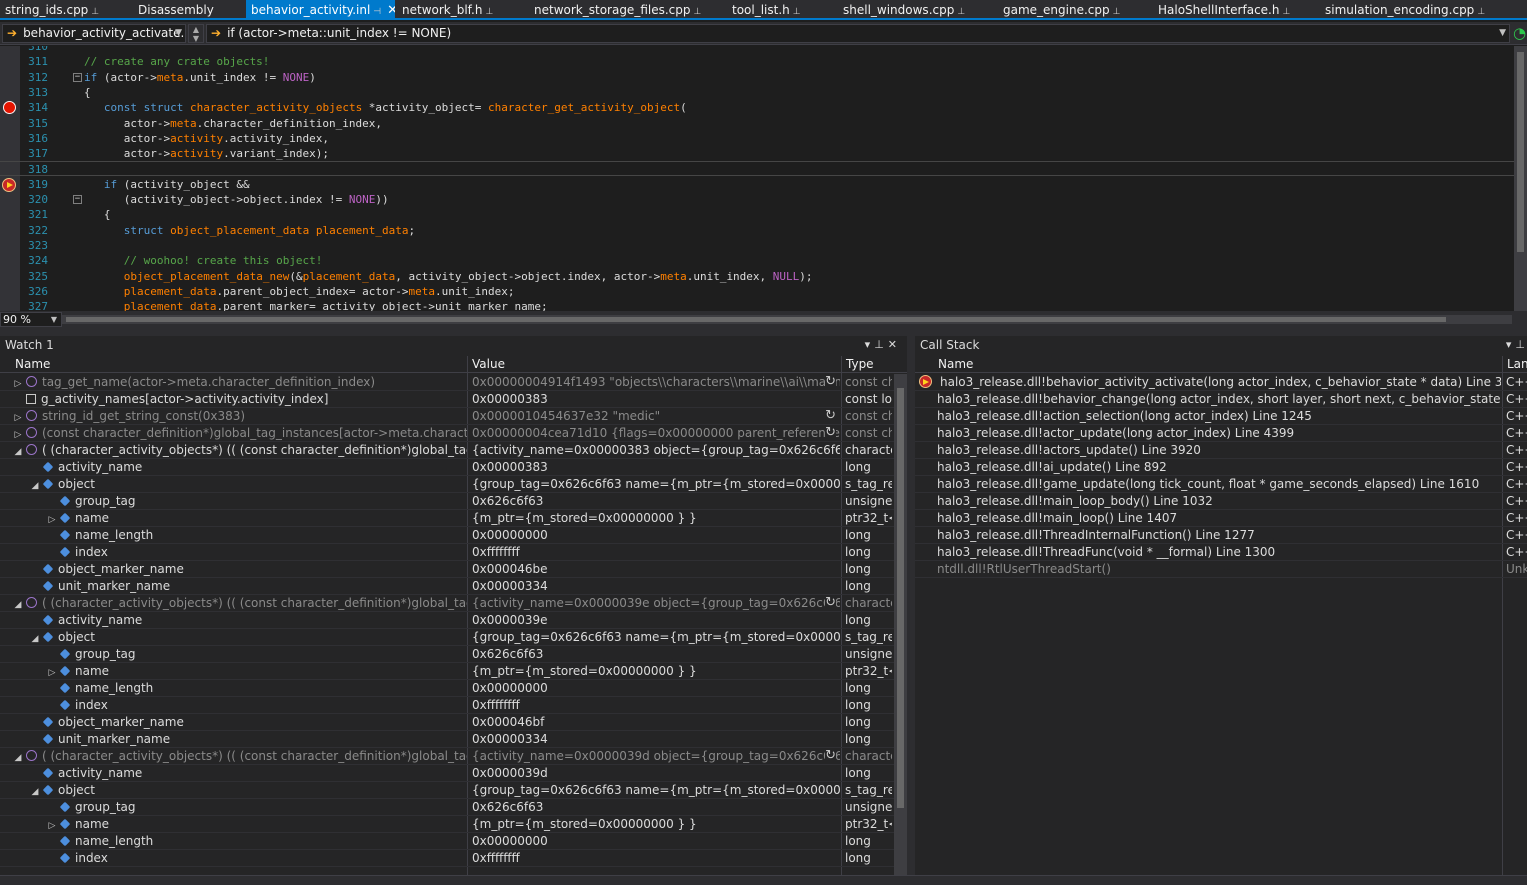  I want to click on watch-row: group_tag 0x626c6f63 unsigned, so click(453, 807).